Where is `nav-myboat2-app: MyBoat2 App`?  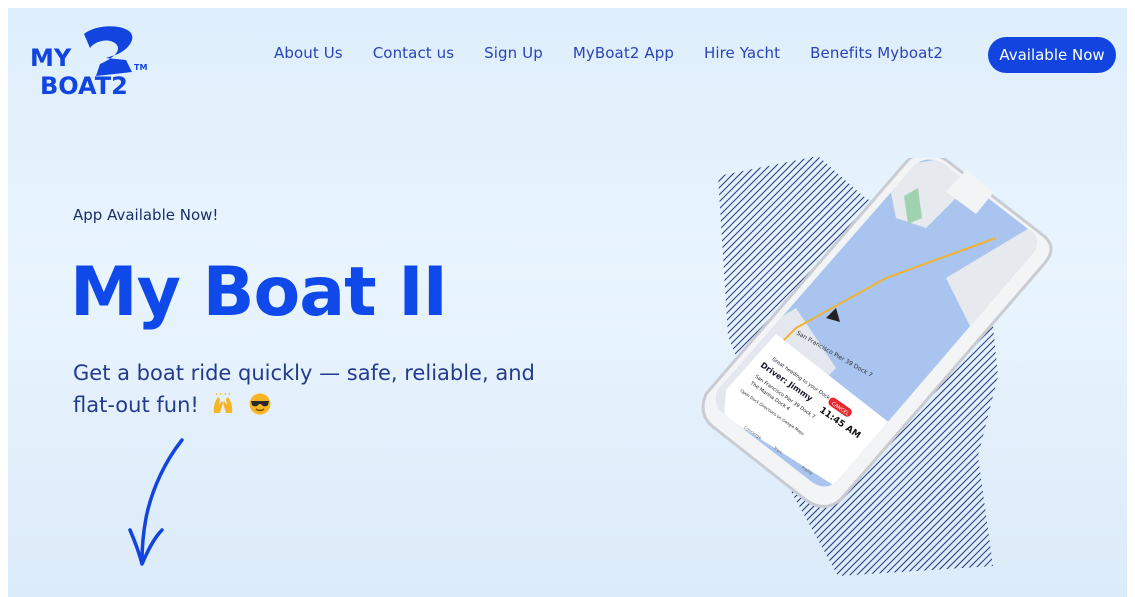 nav-myboat2-app: MyBoat2 App is located at coordinates (623, 53).